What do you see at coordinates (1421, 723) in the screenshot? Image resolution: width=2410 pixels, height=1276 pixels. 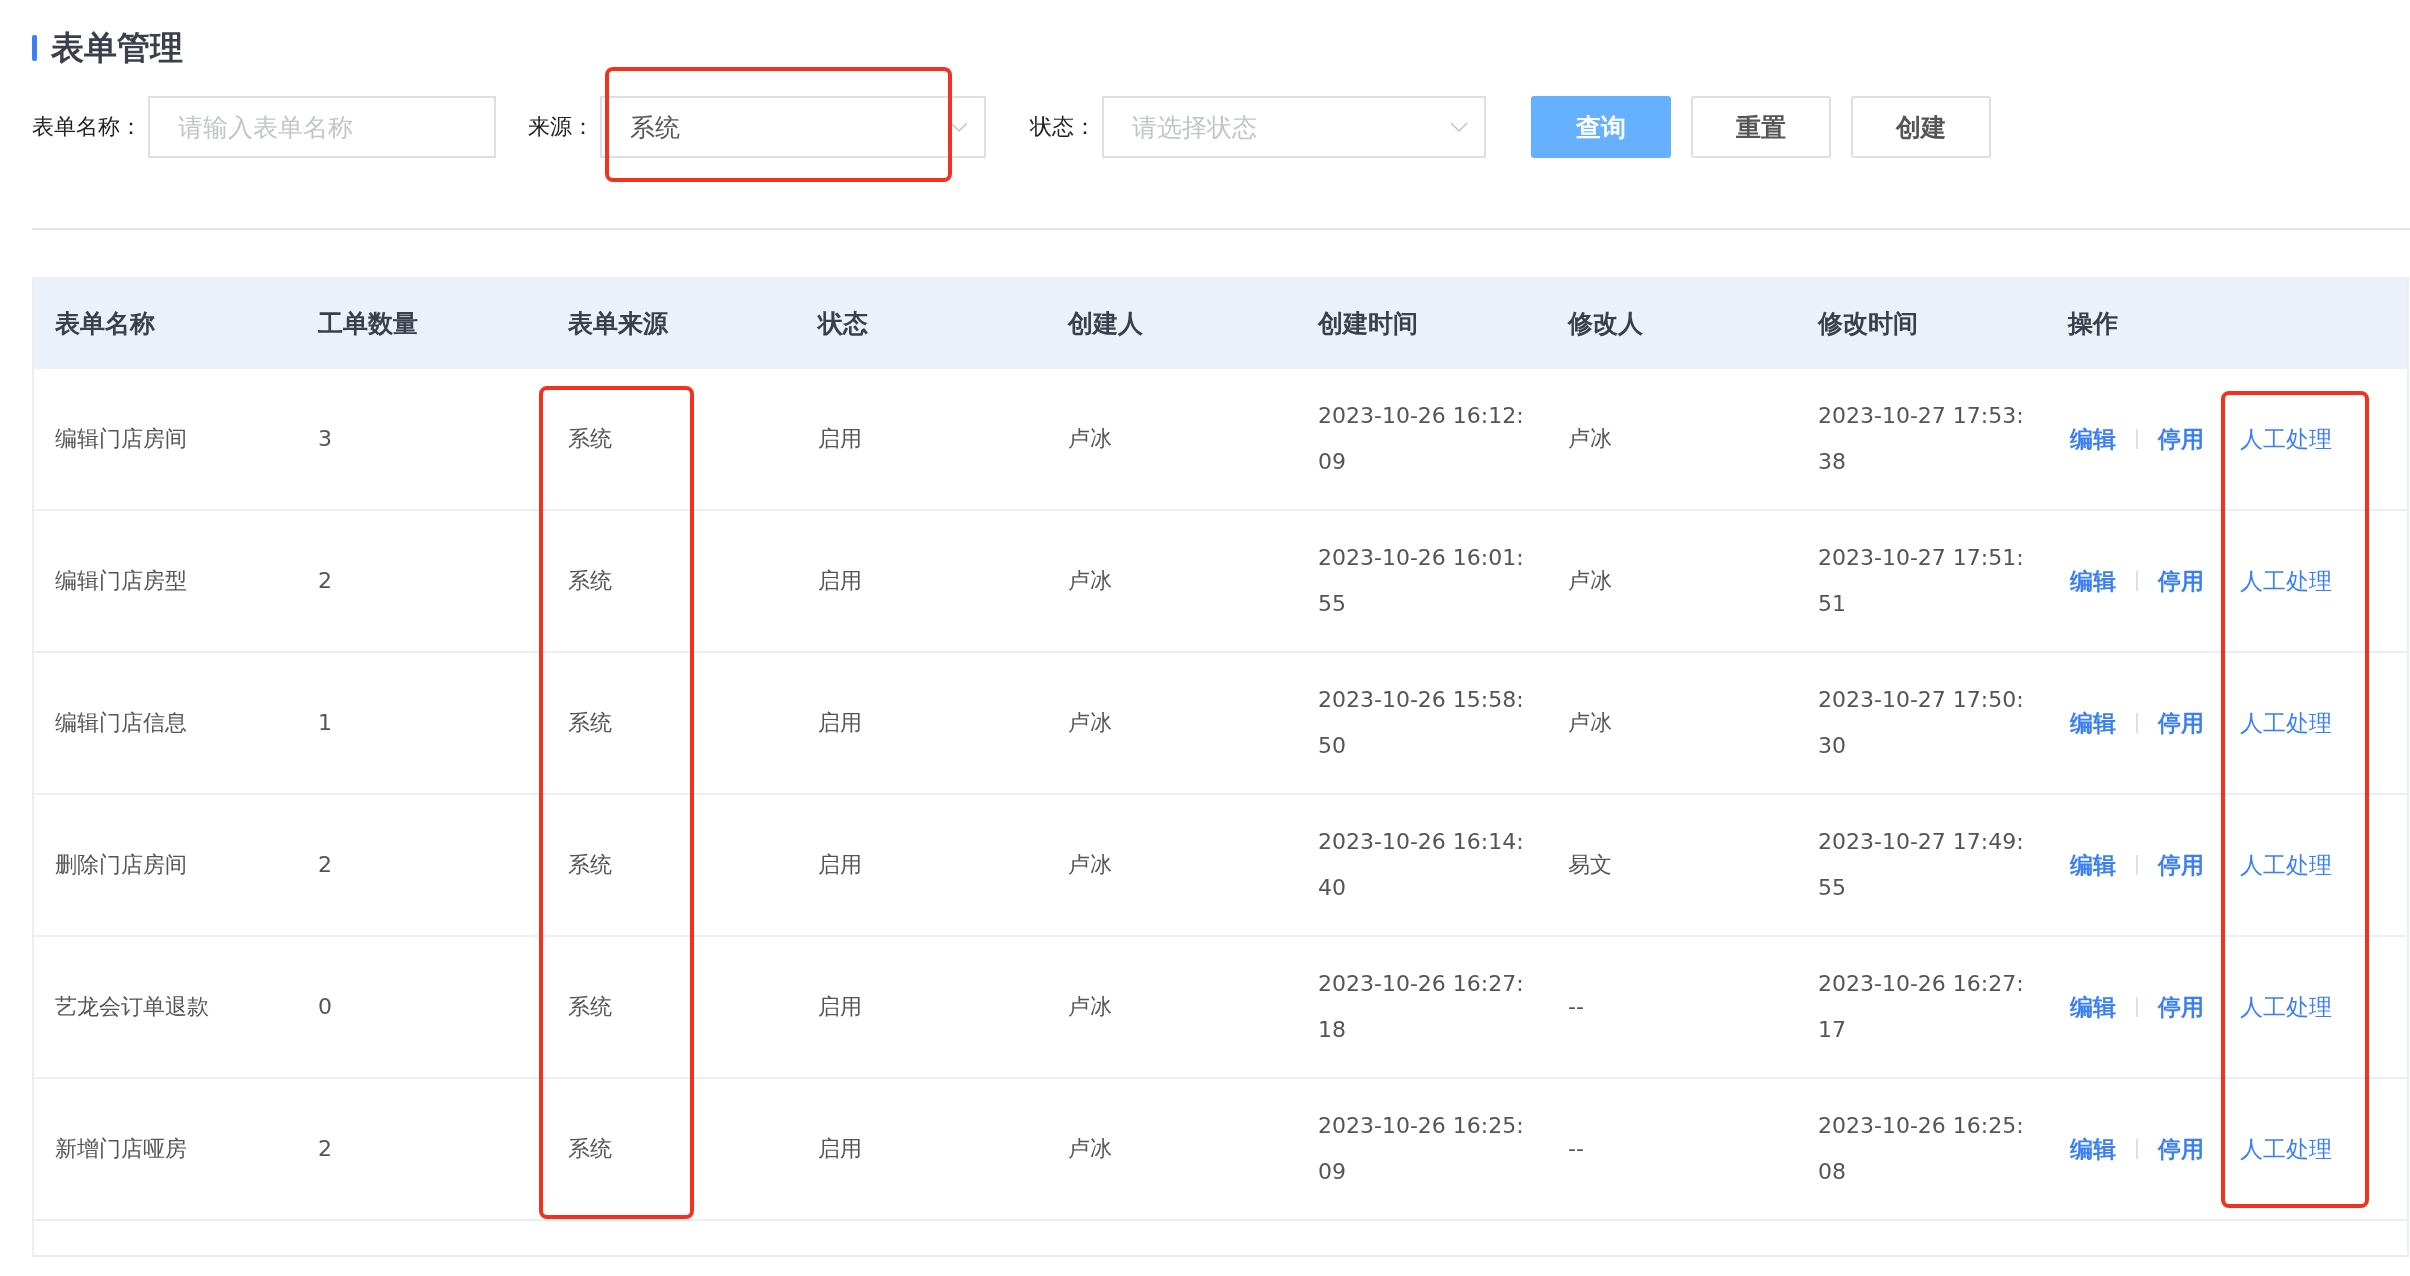 I see `table-cell-text: 2023-10-26 15:58:50` at bounding box center [1421, 723].